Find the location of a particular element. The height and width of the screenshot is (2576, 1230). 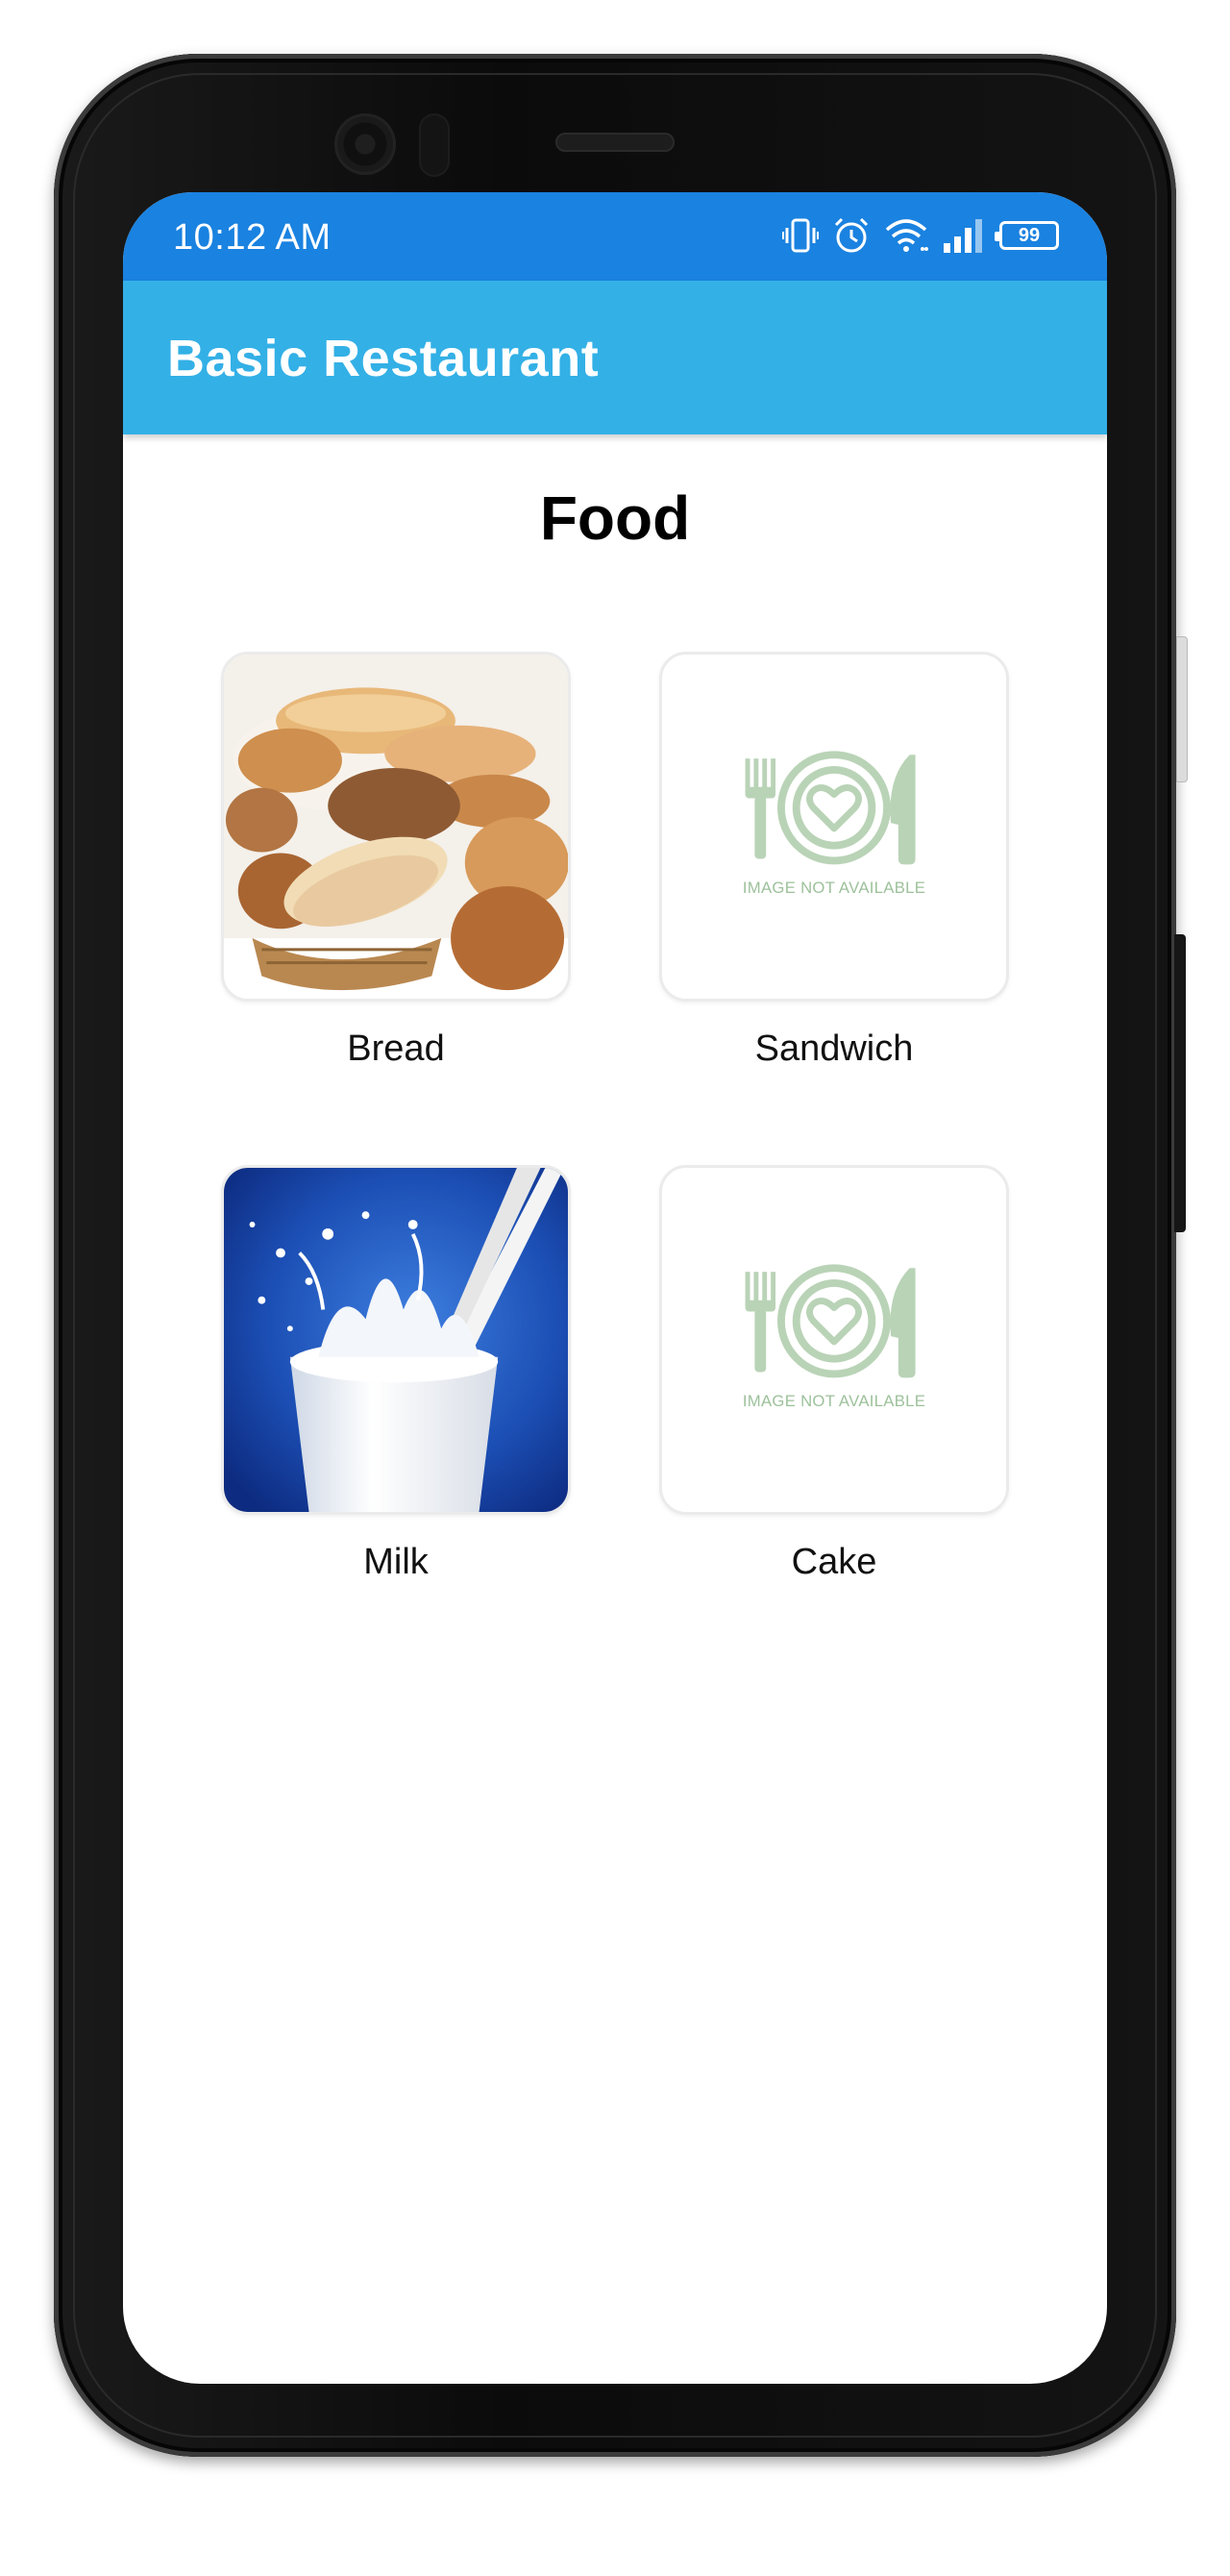

status-time: 10:12 AM is located at coordinates (253, 238).